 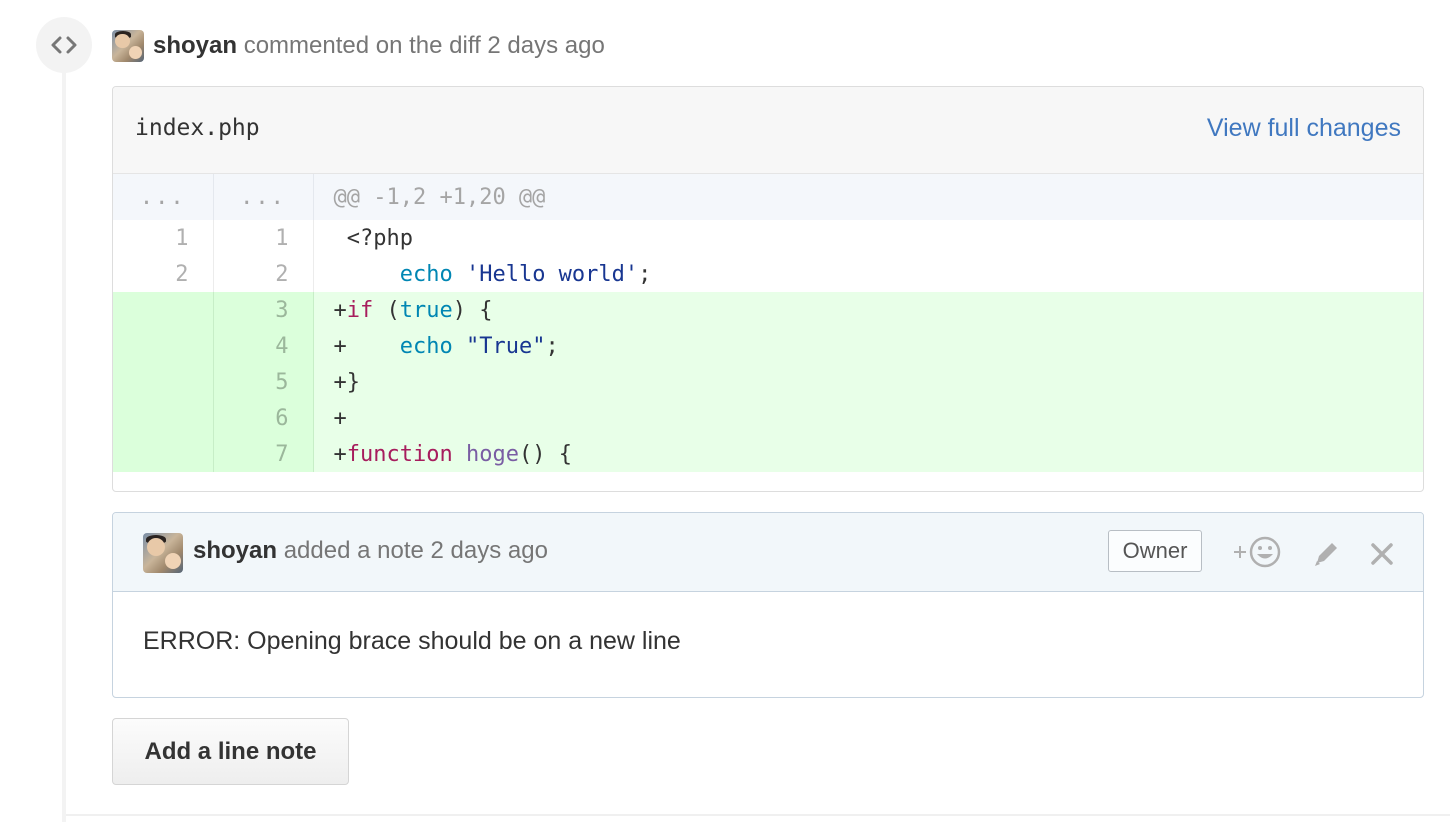 I want to click on hunk-row: ... ... @@ -1,2 +1,20 @@, so click(x=768, y=197).